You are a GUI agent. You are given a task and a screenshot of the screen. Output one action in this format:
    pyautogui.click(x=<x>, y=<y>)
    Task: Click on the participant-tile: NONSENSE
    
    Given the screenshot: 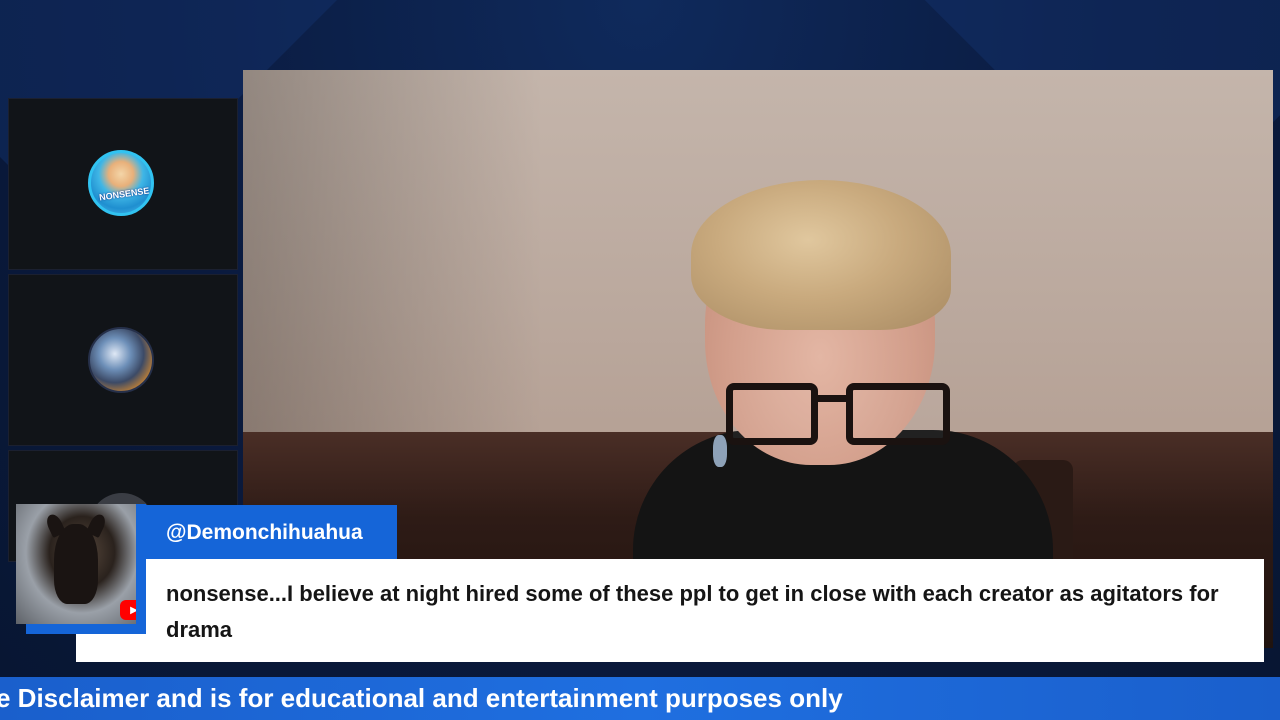 What is the action you would take?
    pyautogui.click(x=123, y=184)
    